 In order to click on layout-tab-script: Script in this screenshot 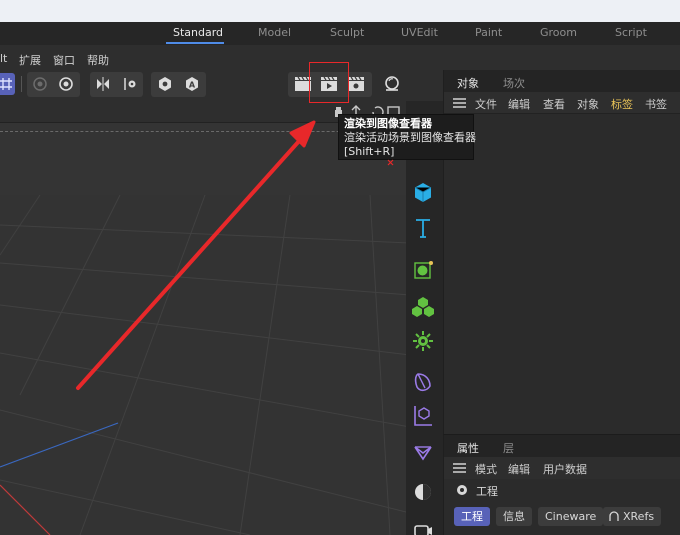, I will do `click(631, 34)`.